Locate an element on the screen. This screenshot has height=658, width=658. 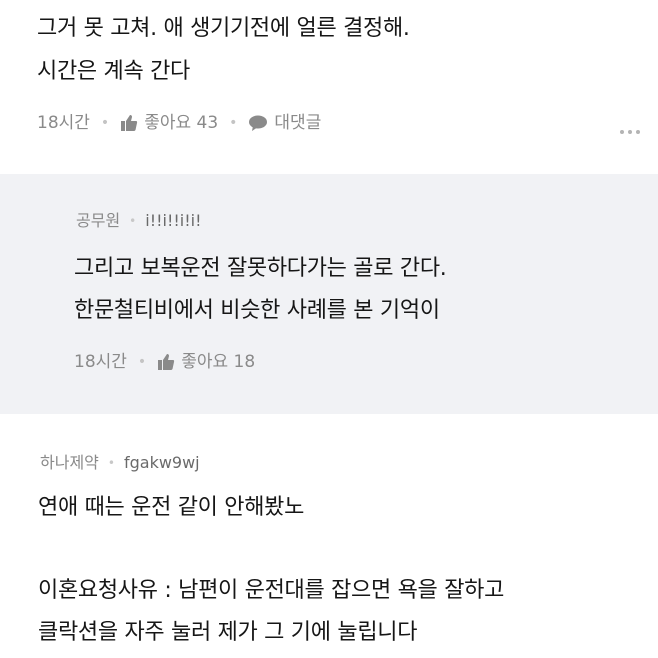
speech-bubble-icon is located at coordinates (258, 123).